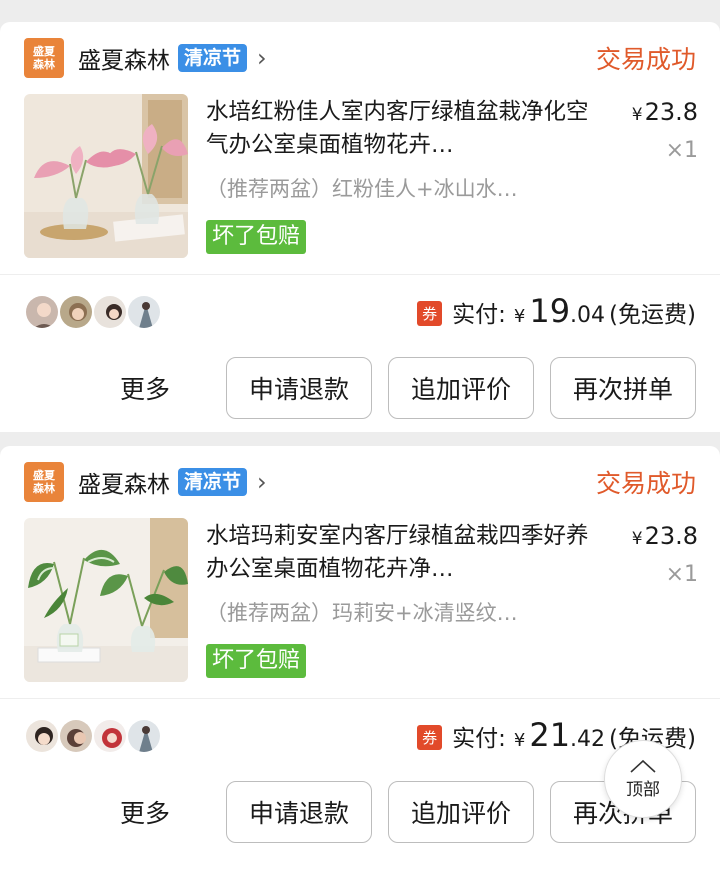 This screenshot has width=720, height=880. I want to click on back-to-top-button: 顶部, so click(643, 779).